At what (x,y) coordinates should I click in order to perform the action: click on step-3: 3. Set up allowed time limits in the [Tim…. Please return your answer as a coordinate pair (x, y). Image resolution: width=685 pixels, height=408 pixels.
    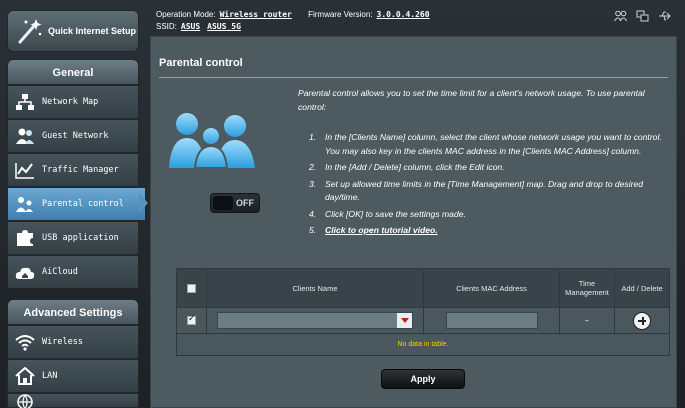
    Looking at the image, I should click on (486, 191).